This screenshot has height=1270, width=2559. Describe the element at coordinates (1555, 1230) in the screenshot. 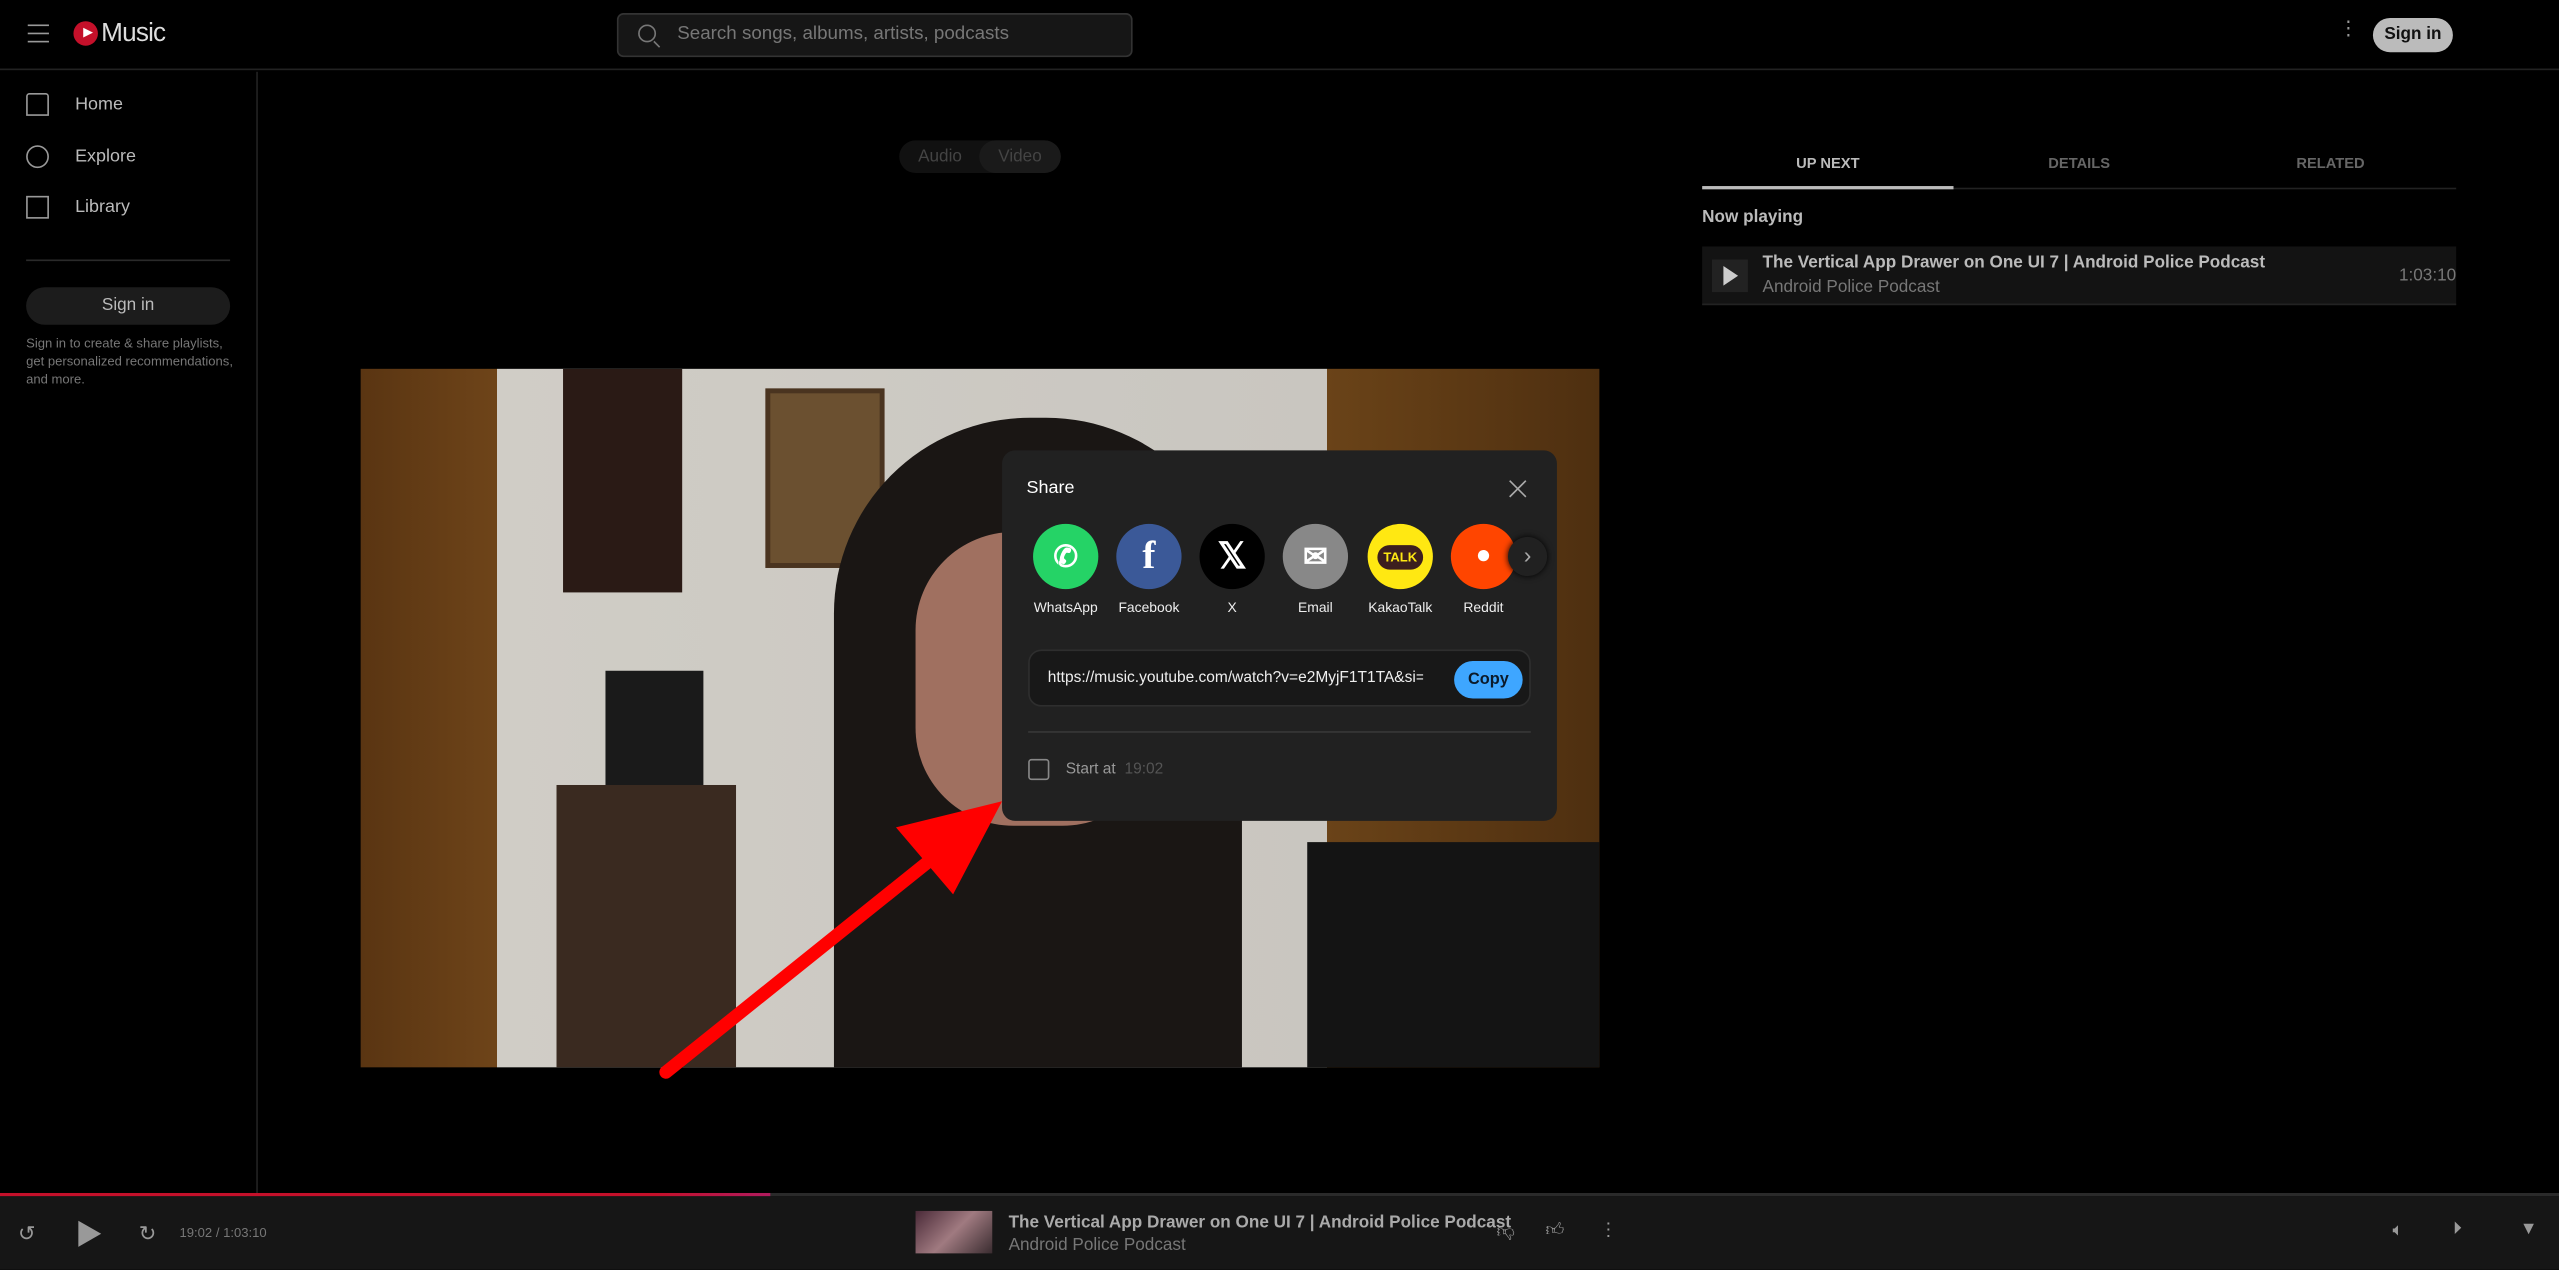

I see `thumbs-up-icon: 👍︎` at that location.